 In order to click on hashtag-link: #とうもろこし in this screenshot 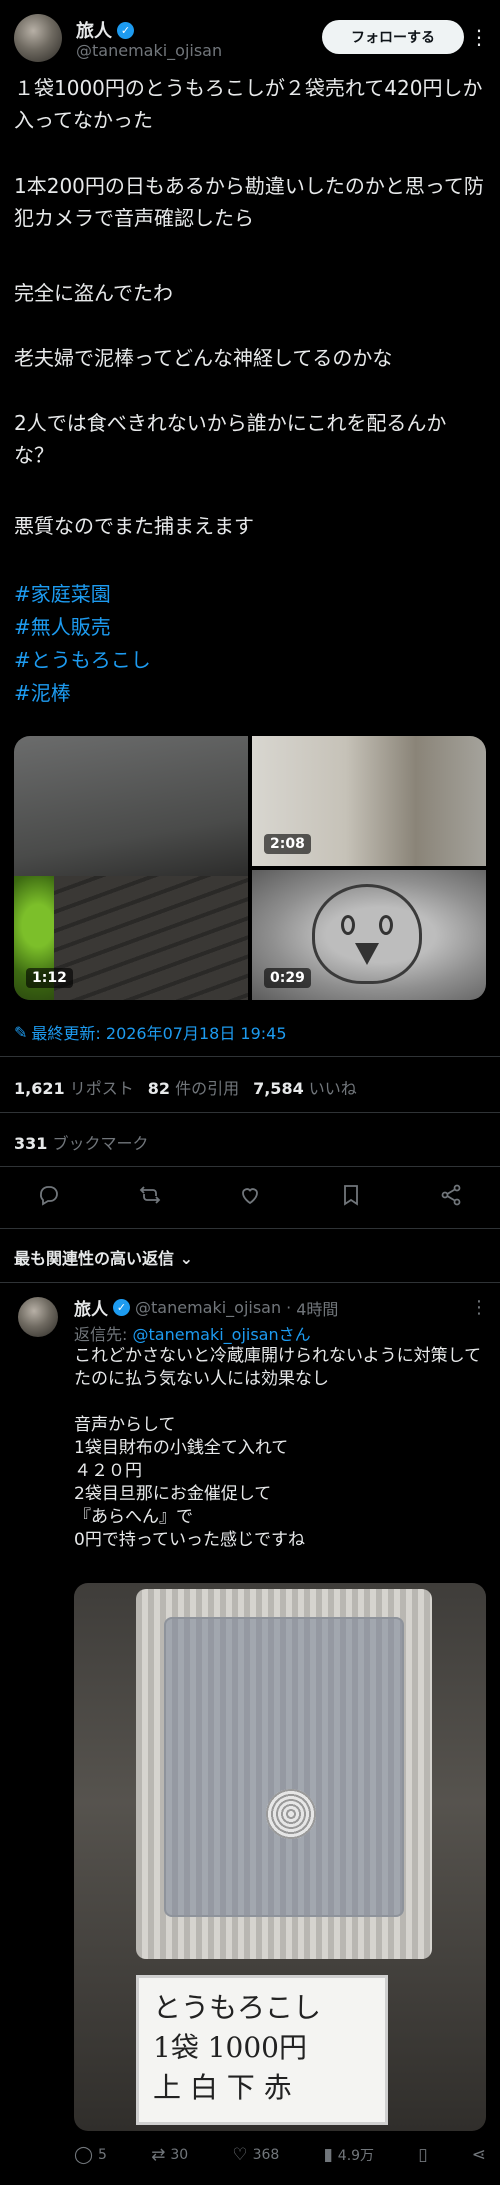, I will do `click(250, 660)`.